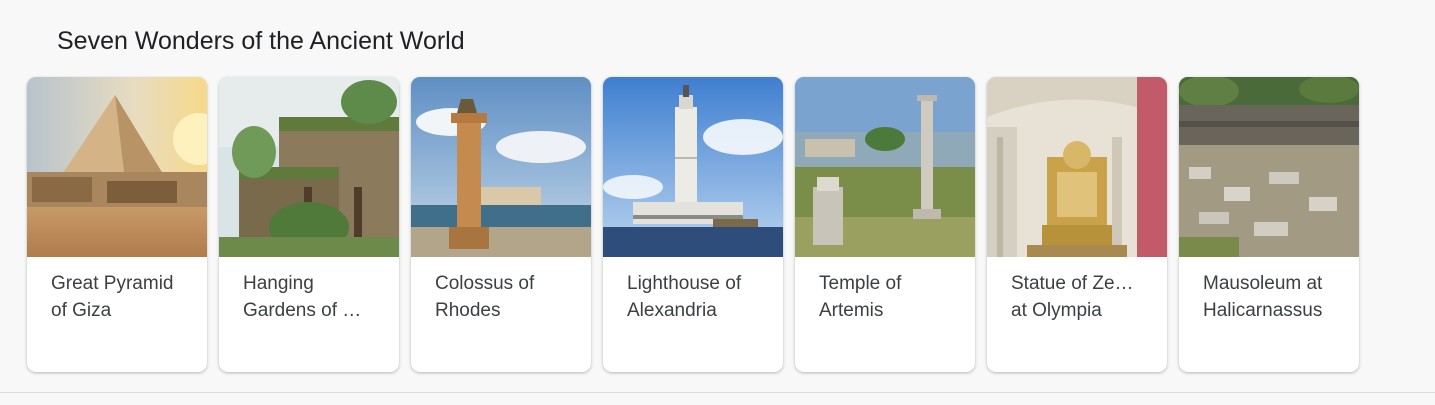 The height and width of the screenshot is (405, 1435). I want to click on card-statue-zeus: Statue of Ze… at Olympia, so click(1077, 224).